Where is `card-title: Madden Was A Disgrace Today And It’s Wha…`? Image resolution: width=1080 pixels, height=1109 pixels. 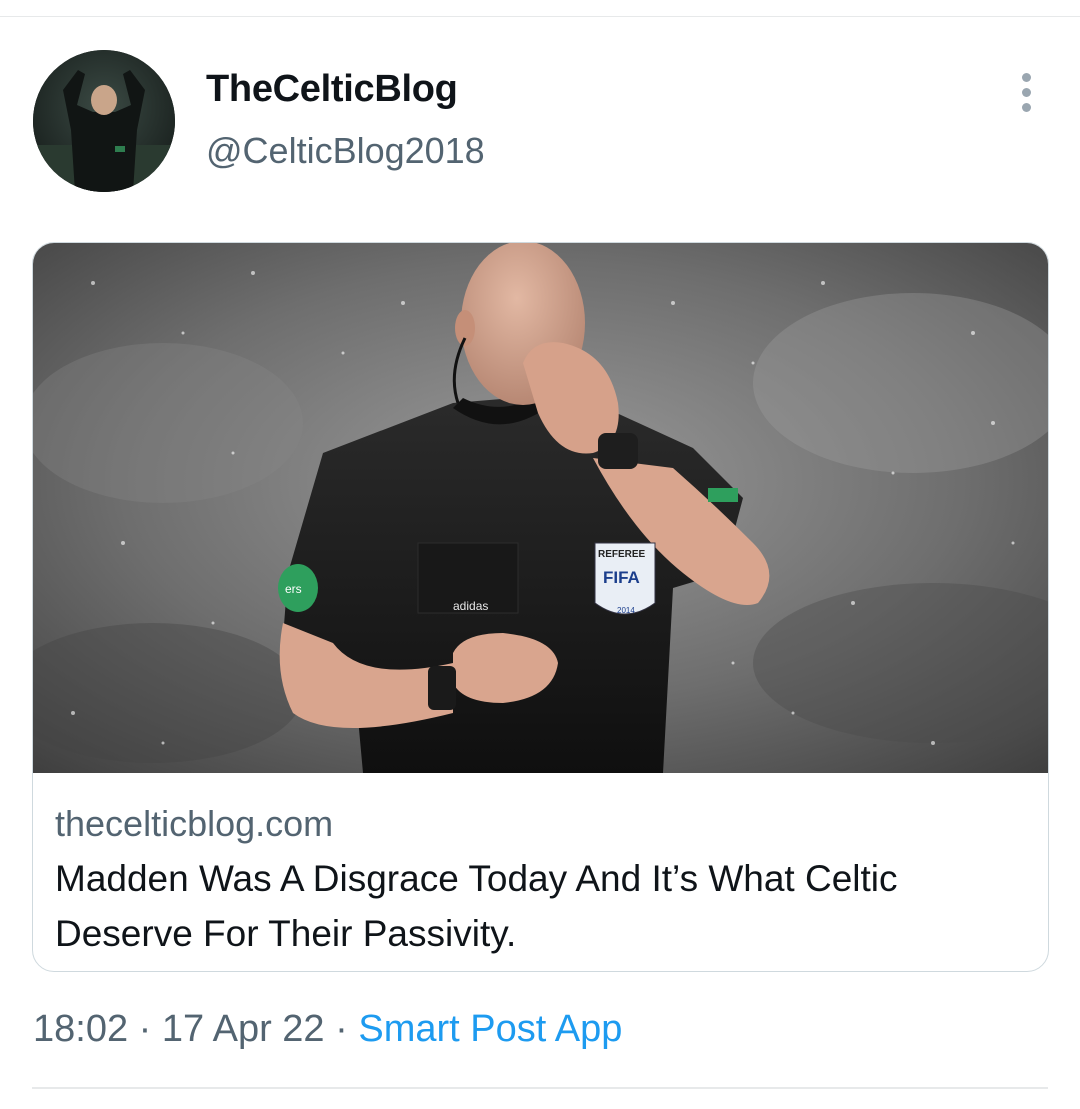
card-title: Madden Was A Disgrace Today And It’s Wha… is located at coordinates (476, 906).